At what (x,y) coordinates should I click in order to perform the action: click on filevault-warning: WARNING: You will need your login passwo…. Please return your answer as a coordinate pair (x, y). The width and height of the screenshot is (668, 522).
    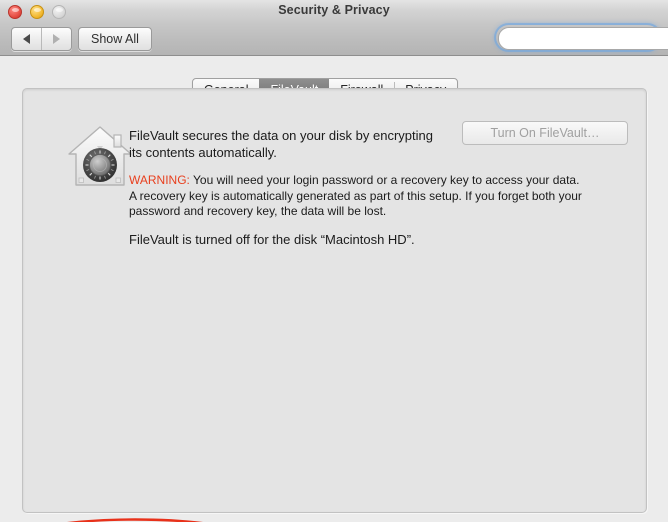
    Looking at the image, I should click on (359, 196).